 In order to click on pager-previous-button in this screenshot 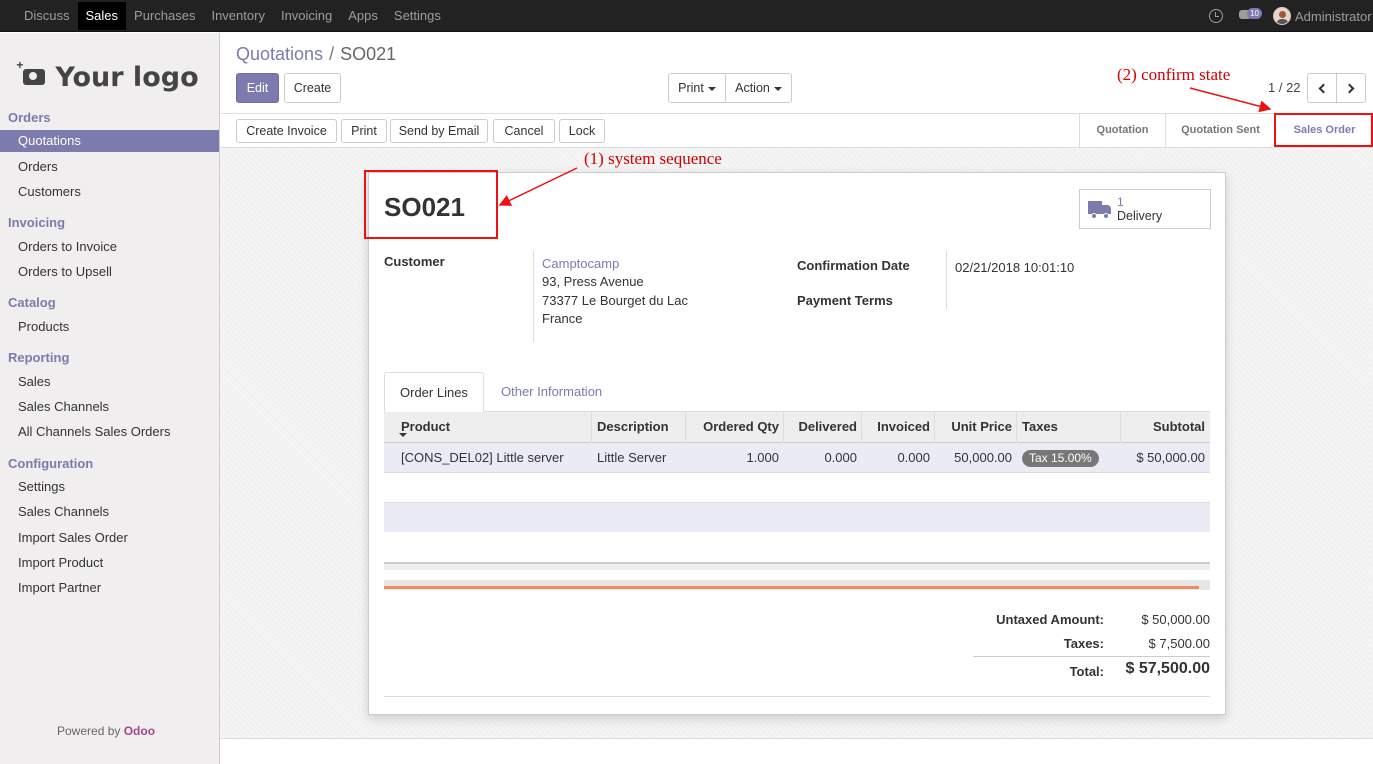, I will do `click(1322, 88)`.